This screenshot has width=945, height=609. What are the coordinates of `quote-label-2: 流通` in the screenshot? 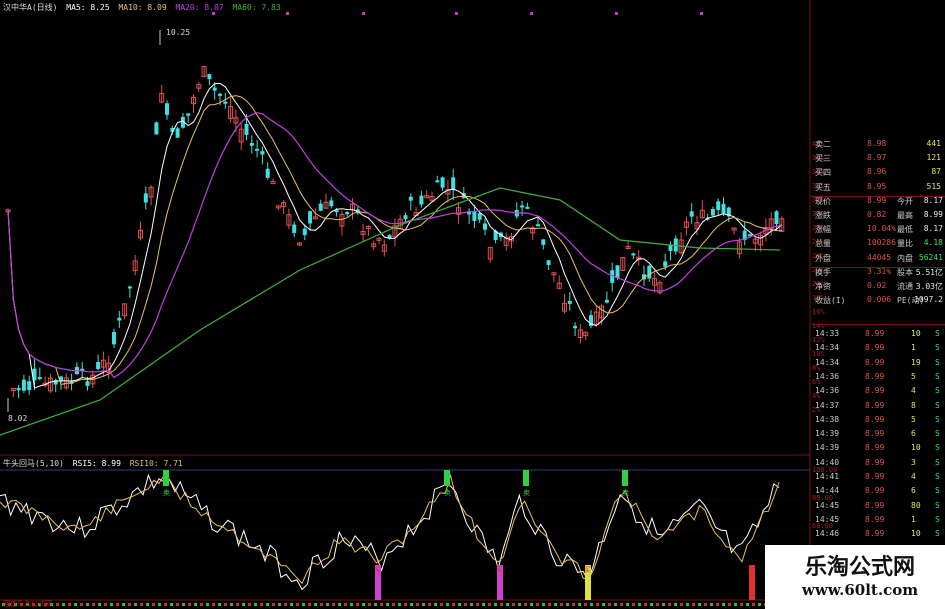 It's located at (905, 286).